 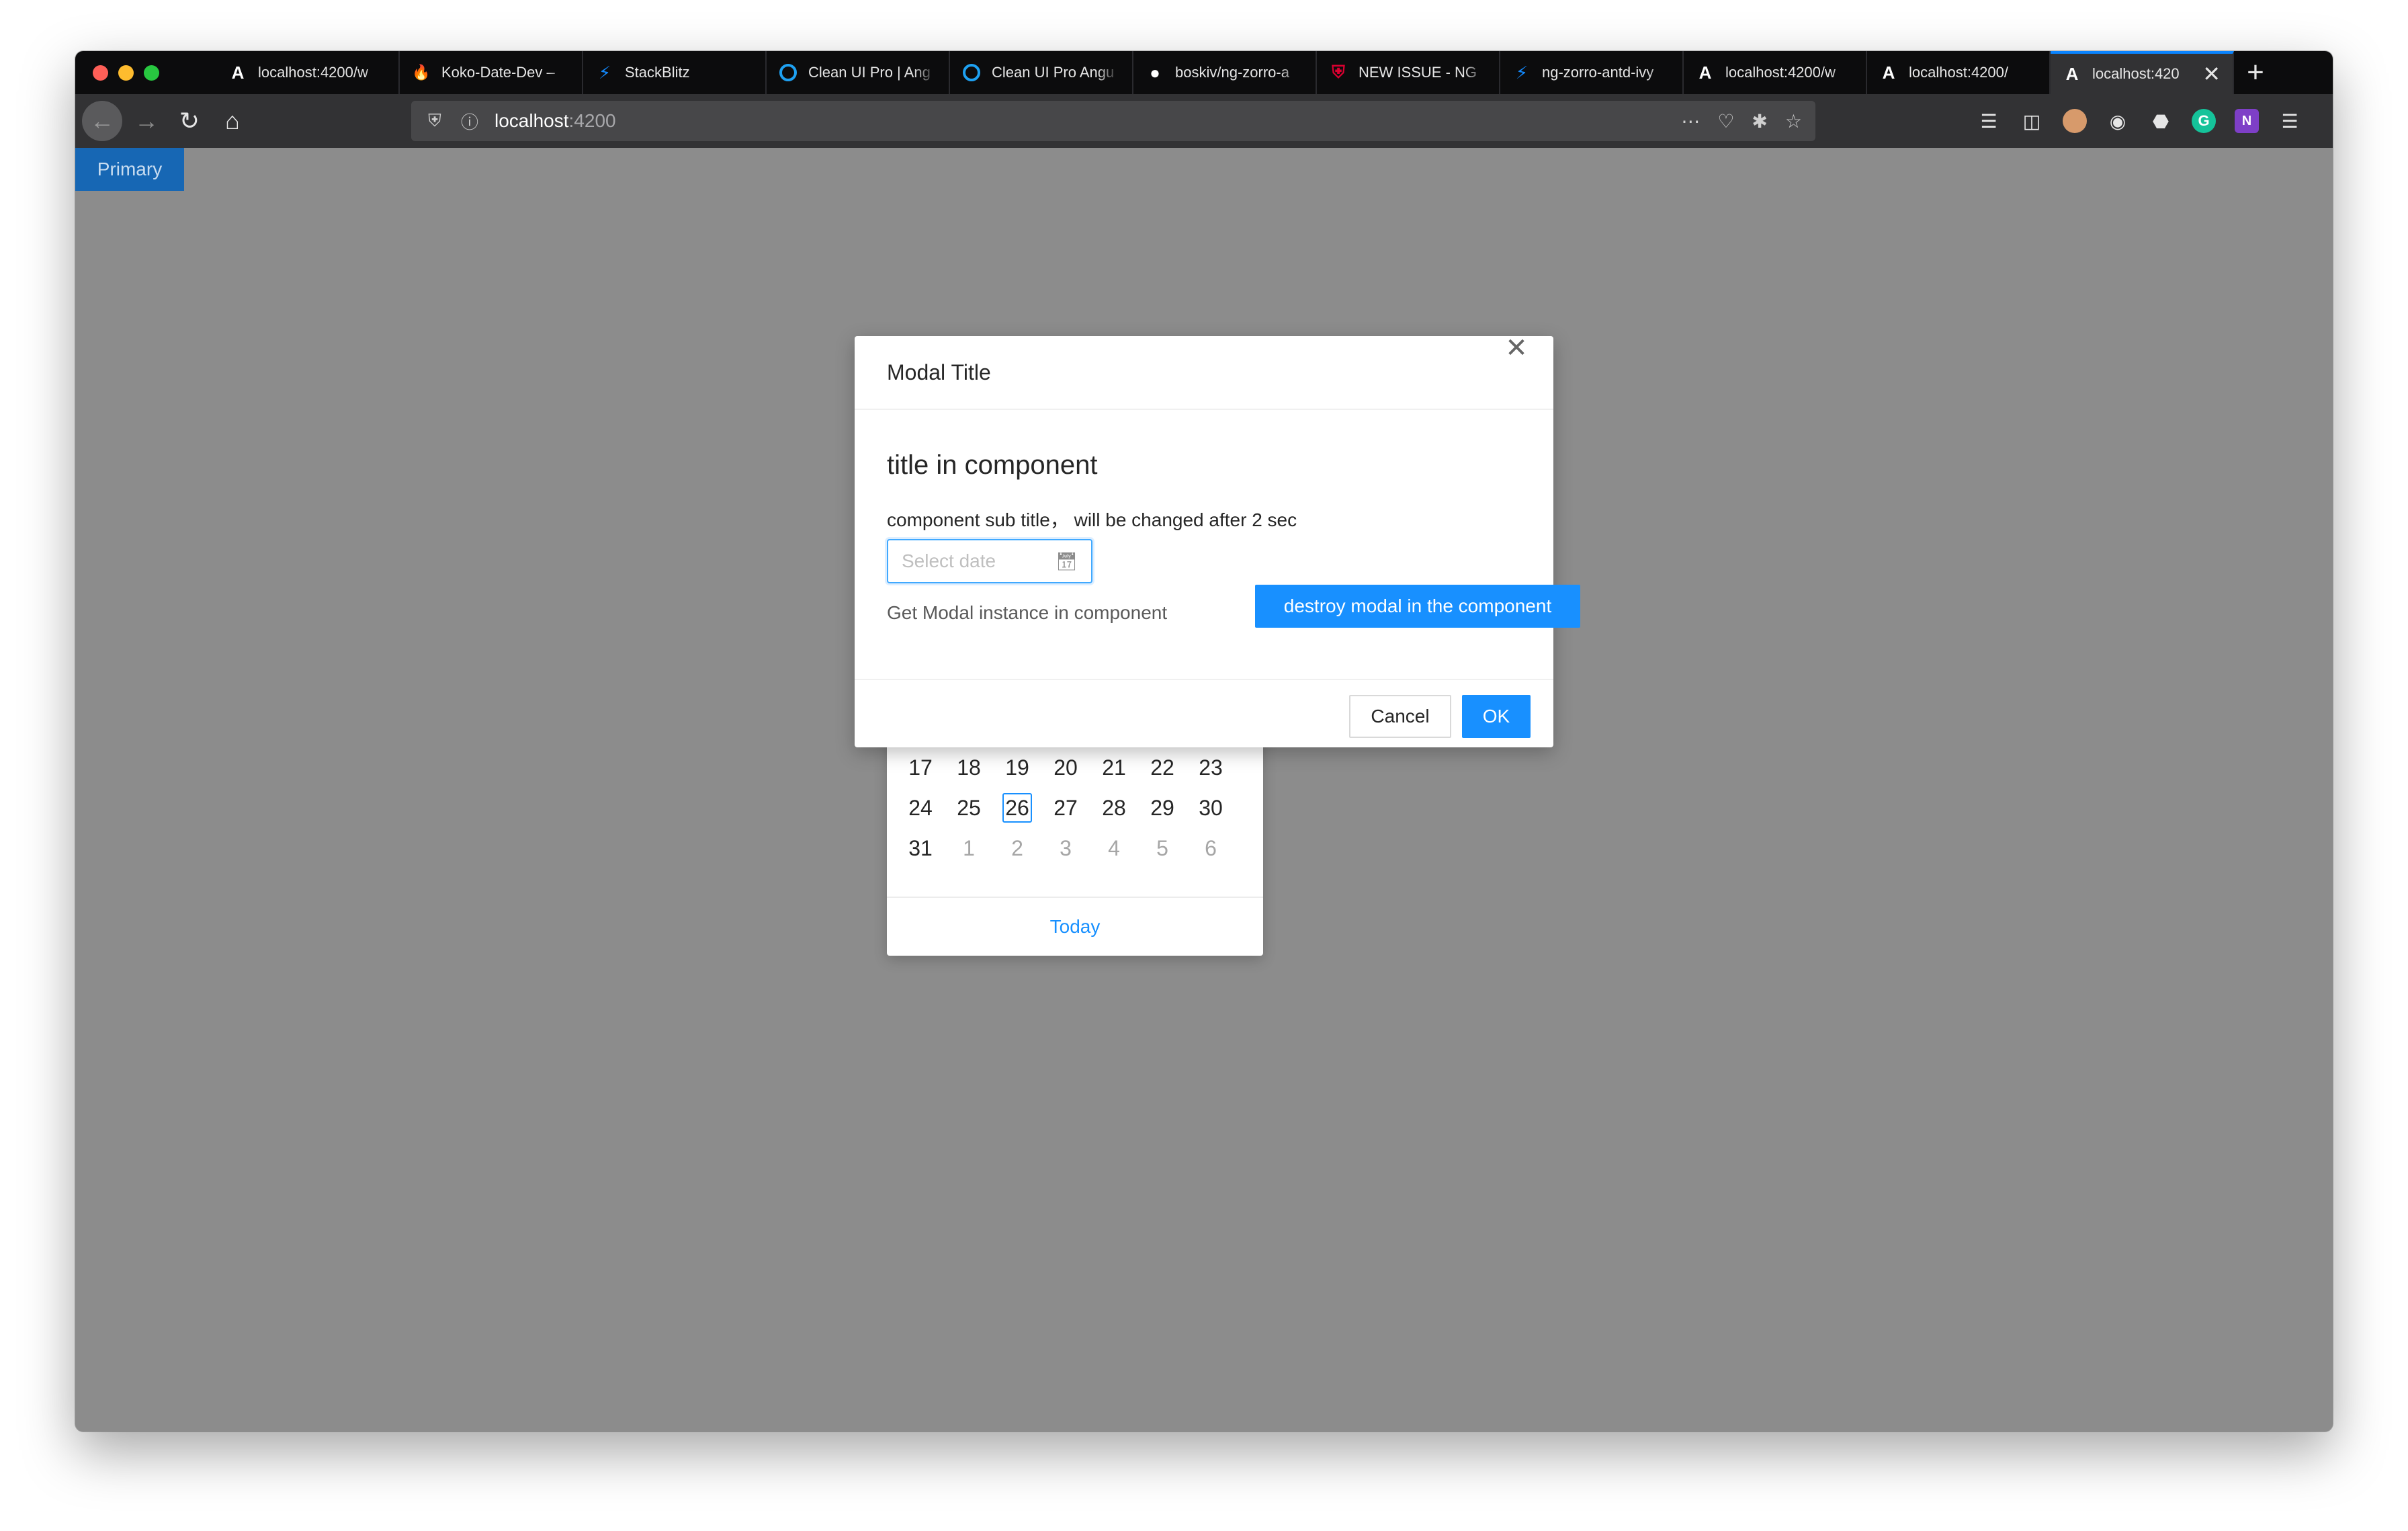 I want to click on angular-shield-icon: ⛨, so click(x=1338, y=72).